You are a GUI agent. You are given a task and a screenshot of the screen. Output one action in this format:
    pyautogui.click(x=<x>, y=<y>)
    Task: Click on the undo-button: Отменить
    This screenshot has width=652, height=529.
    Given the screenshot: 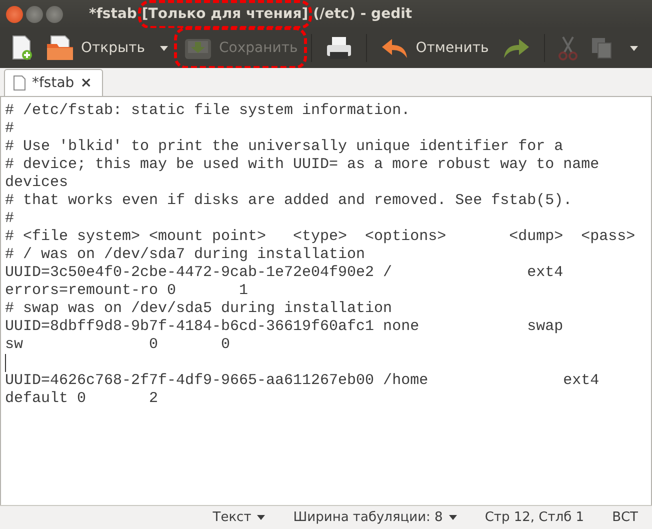 What is the action you would take?
    pyautogui.click(x=434, y=48)
    